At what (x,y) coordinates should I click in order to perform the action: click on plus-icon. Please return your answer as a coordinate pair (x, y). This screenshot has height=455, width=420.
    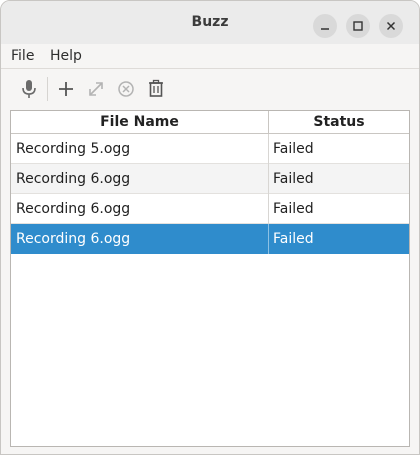
    Looking at the image, I should click on (66, 89).